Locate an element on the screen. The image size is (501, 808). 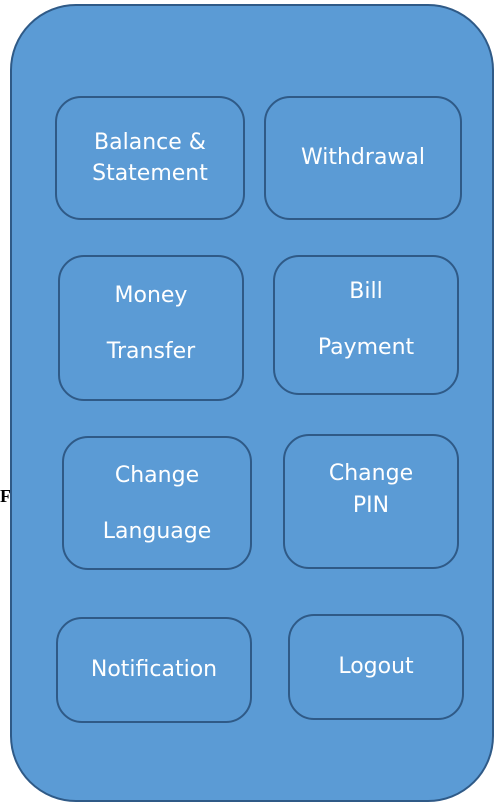
balance-statement-button: Balance & Statement is located at coordinates (150, 158).